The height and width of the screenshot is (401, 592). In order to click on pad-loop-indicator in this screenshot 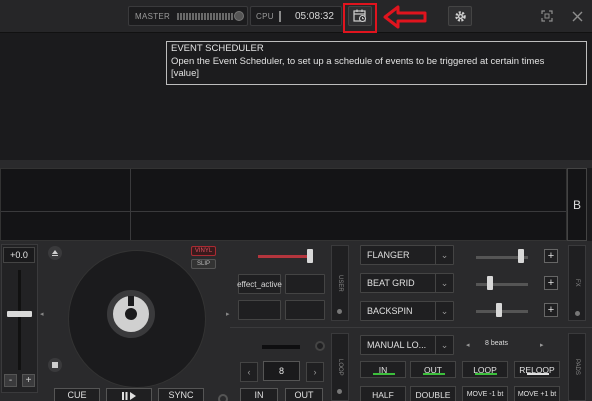, I will do `click(486, 374)`.